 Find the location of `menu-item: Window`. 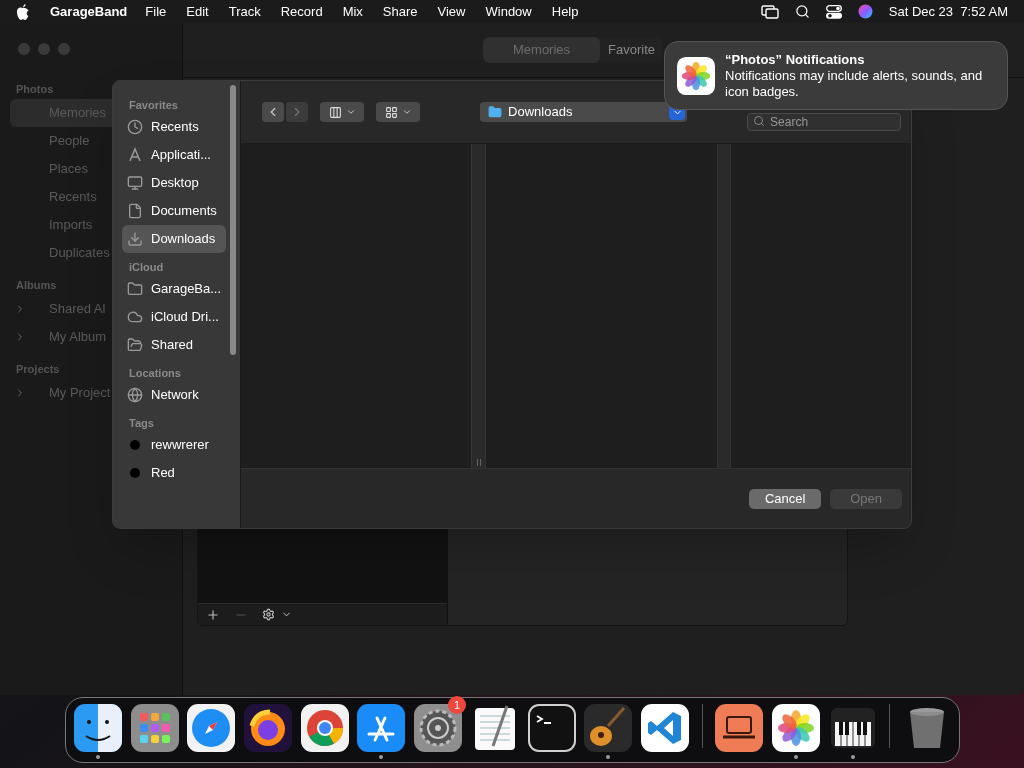

menu-item: Window is located at coordinates (508, 11).